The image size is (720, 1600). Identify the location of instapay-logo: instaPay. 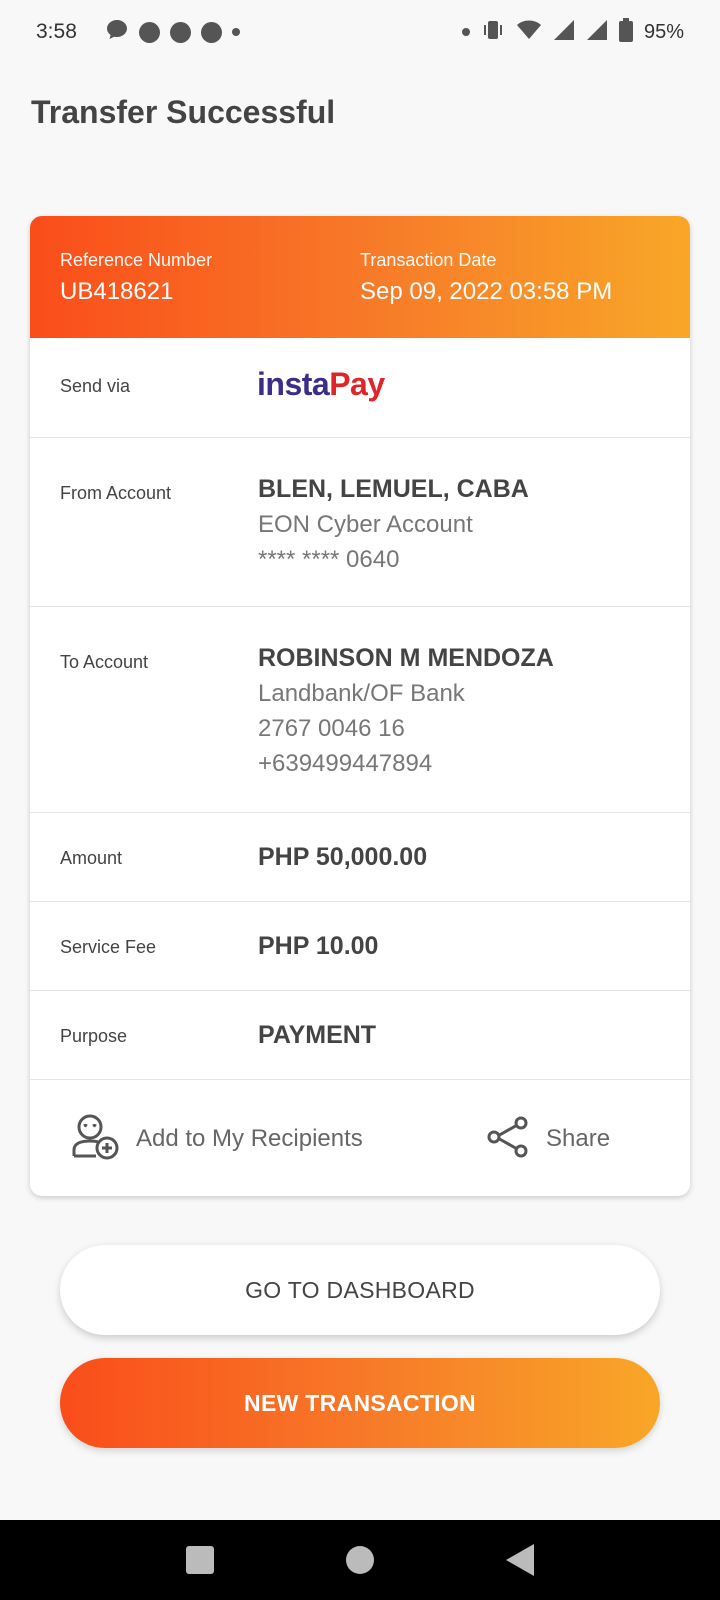
(321, 384).